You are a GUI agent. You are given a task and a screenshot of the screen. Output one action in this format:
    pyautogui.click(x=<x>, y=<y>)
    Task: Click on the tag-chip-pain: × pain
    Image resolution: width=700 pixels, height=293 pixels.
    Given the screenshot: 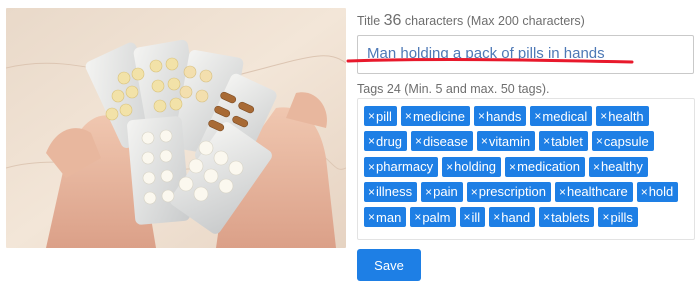 What is the action you would take?
    pyautogui.click(x=442, y=191)
    